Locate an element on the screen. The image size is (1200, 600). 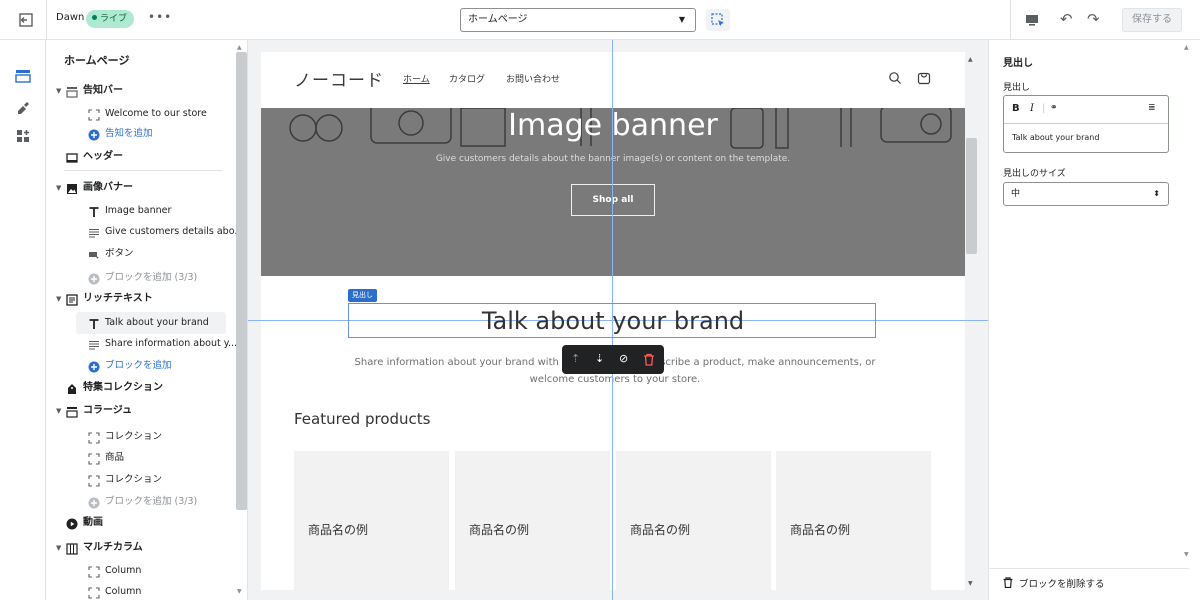
theme-name: Dawn is located at coordinates (70, 17).